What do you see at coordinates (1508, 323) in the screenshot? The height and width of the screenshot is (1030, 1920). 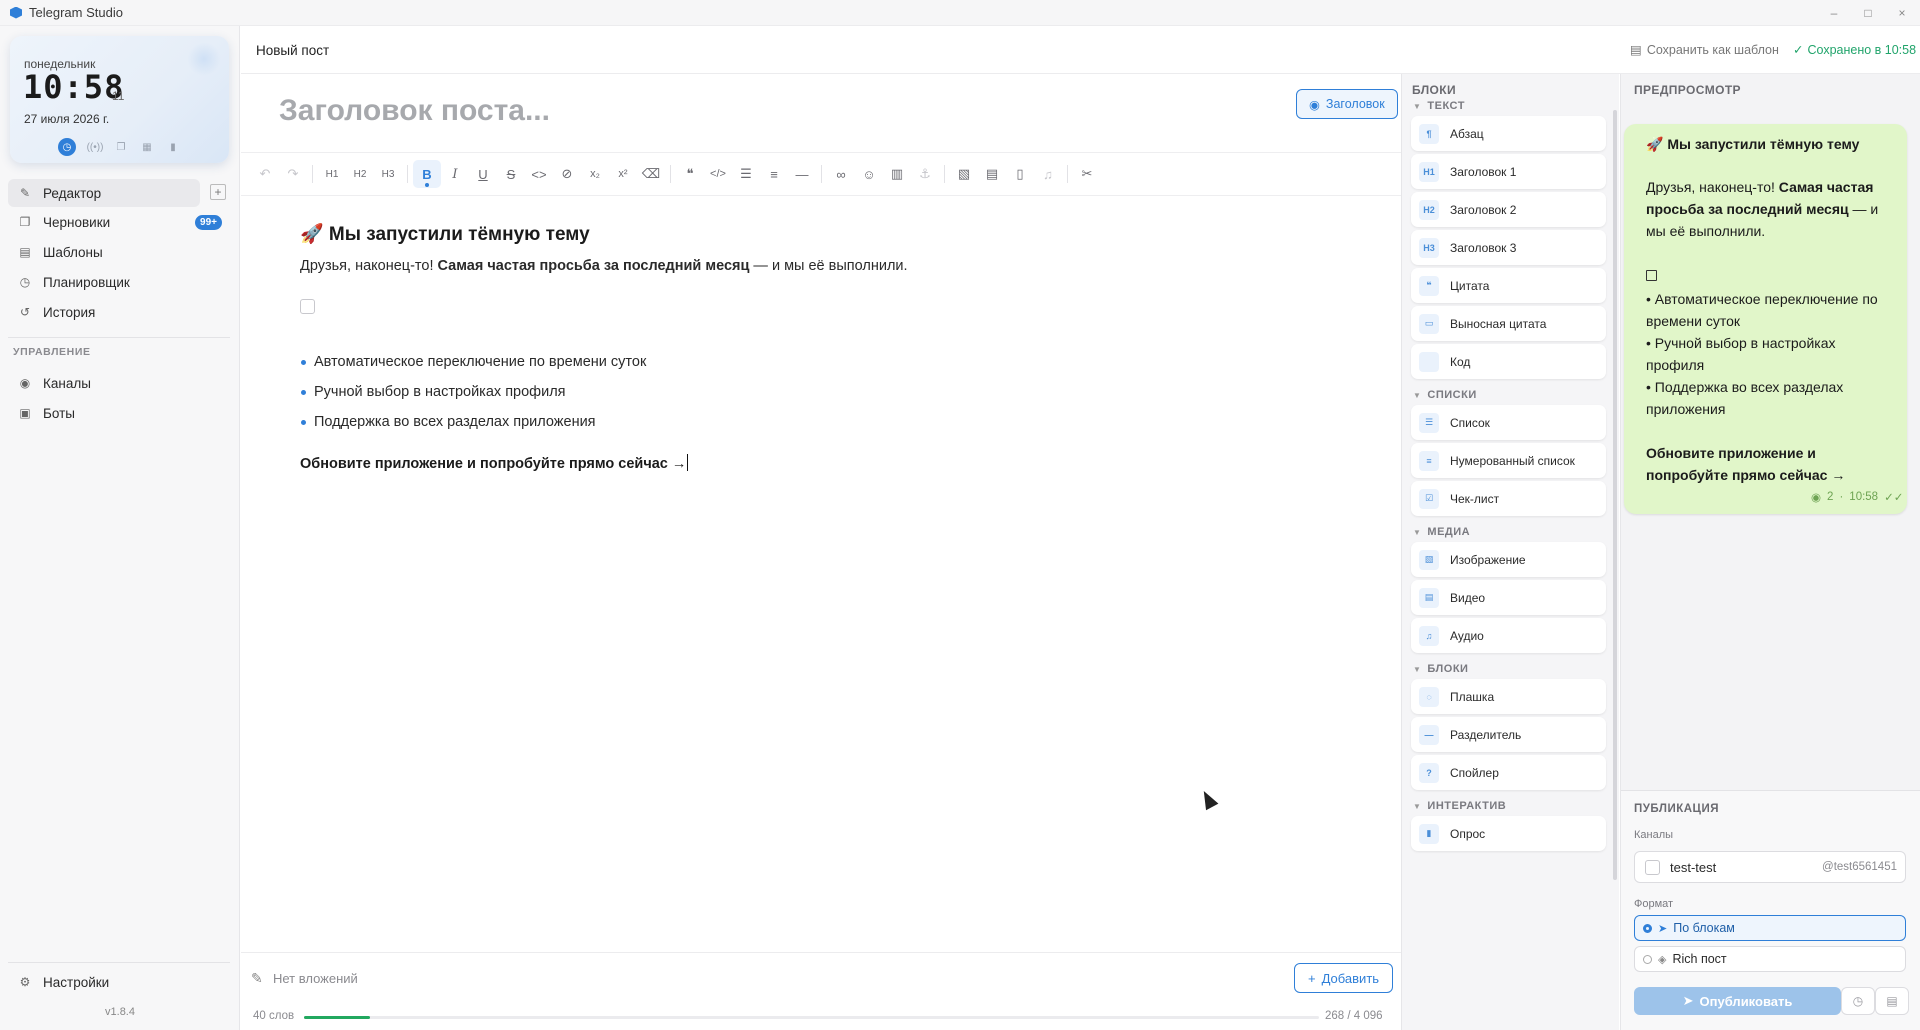 I see `block-item: ▭ Выносная цитата` at bounding box center [1508, 323].